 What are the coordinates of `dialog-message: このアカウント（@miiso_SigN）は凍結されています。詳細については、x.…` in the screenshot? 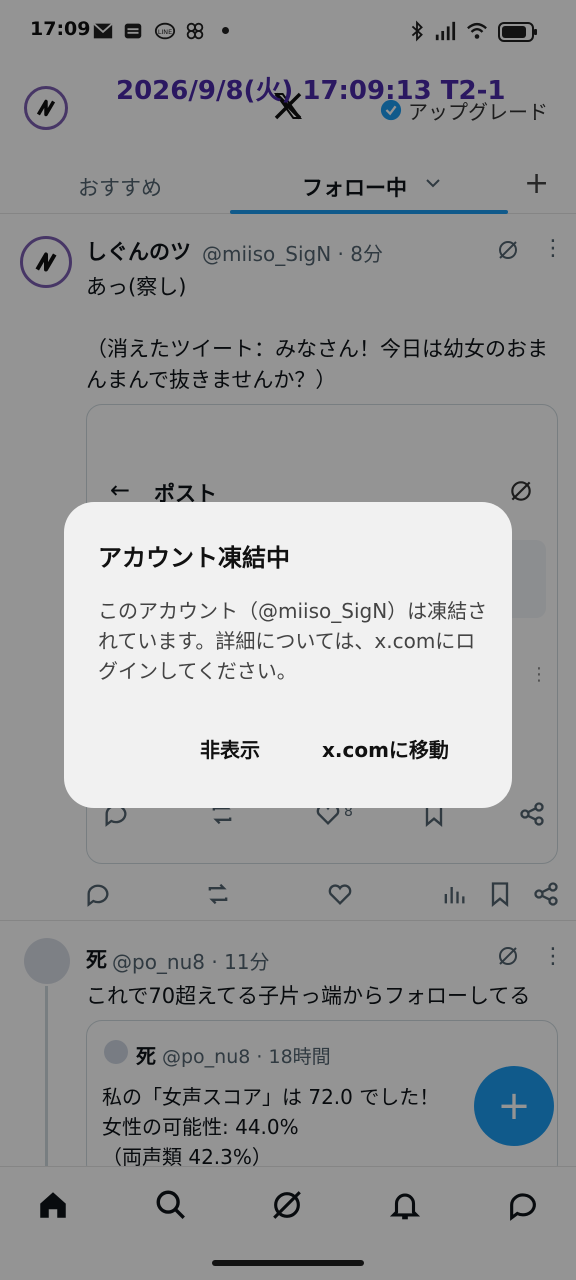 It's located at (293, 641).